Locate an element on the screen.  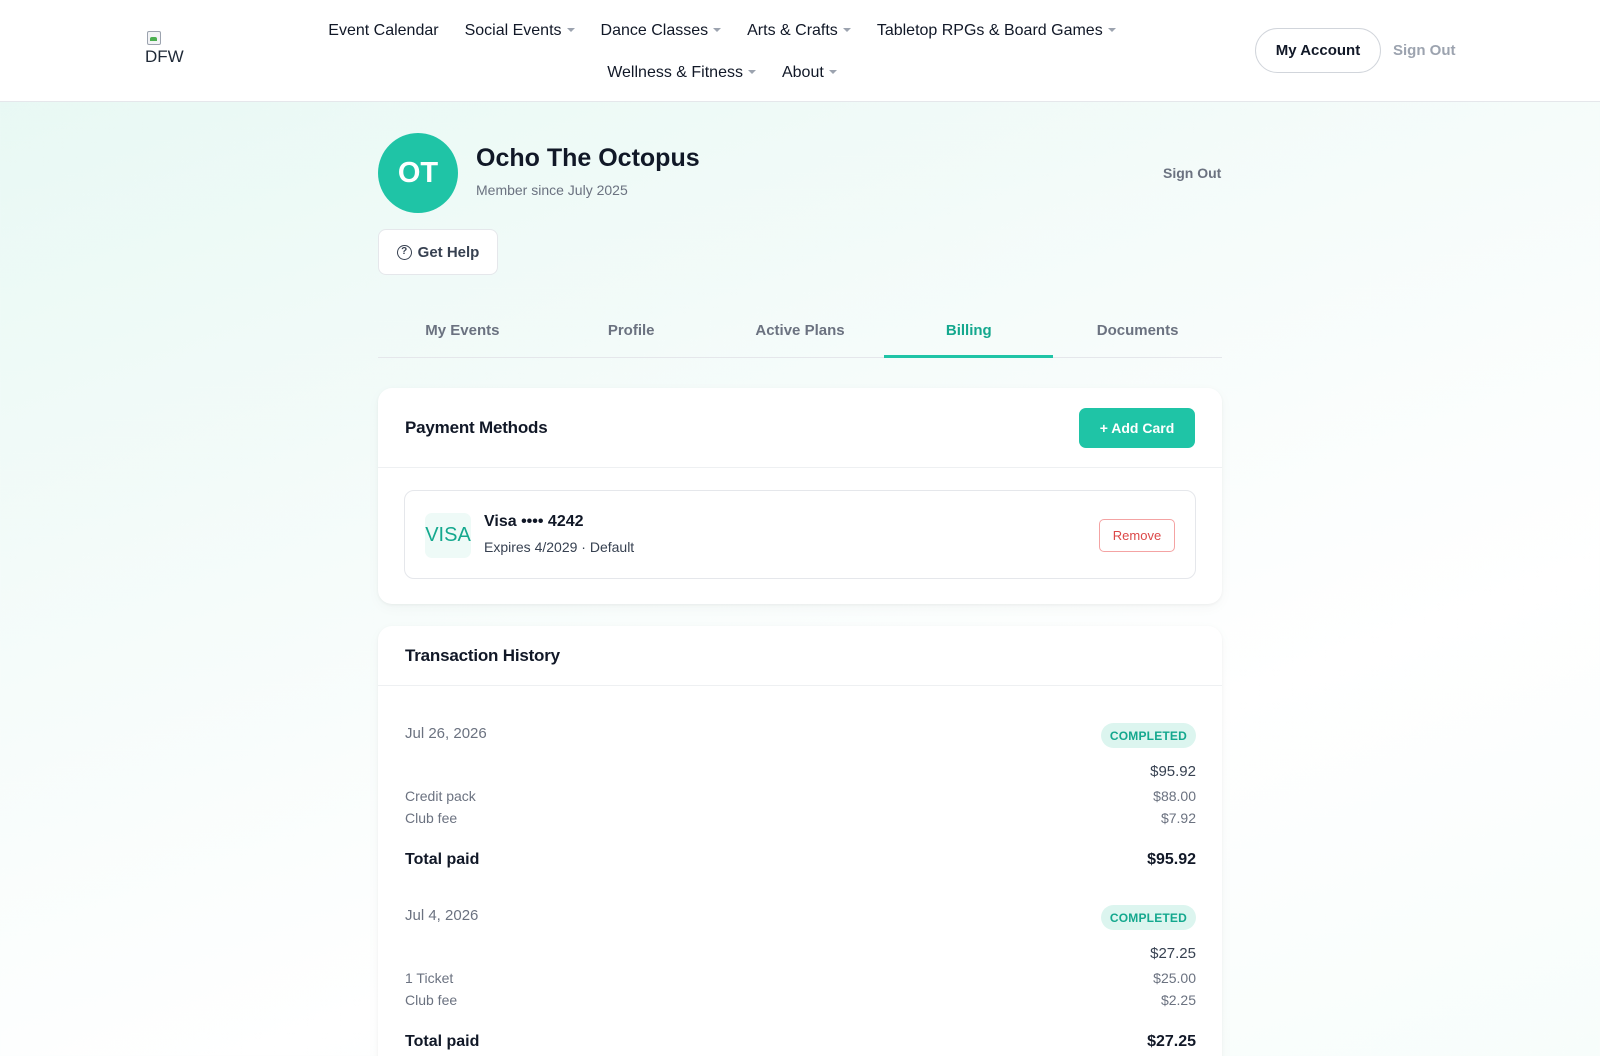
tab-billing: Billing is located at coordinates (968, 334).